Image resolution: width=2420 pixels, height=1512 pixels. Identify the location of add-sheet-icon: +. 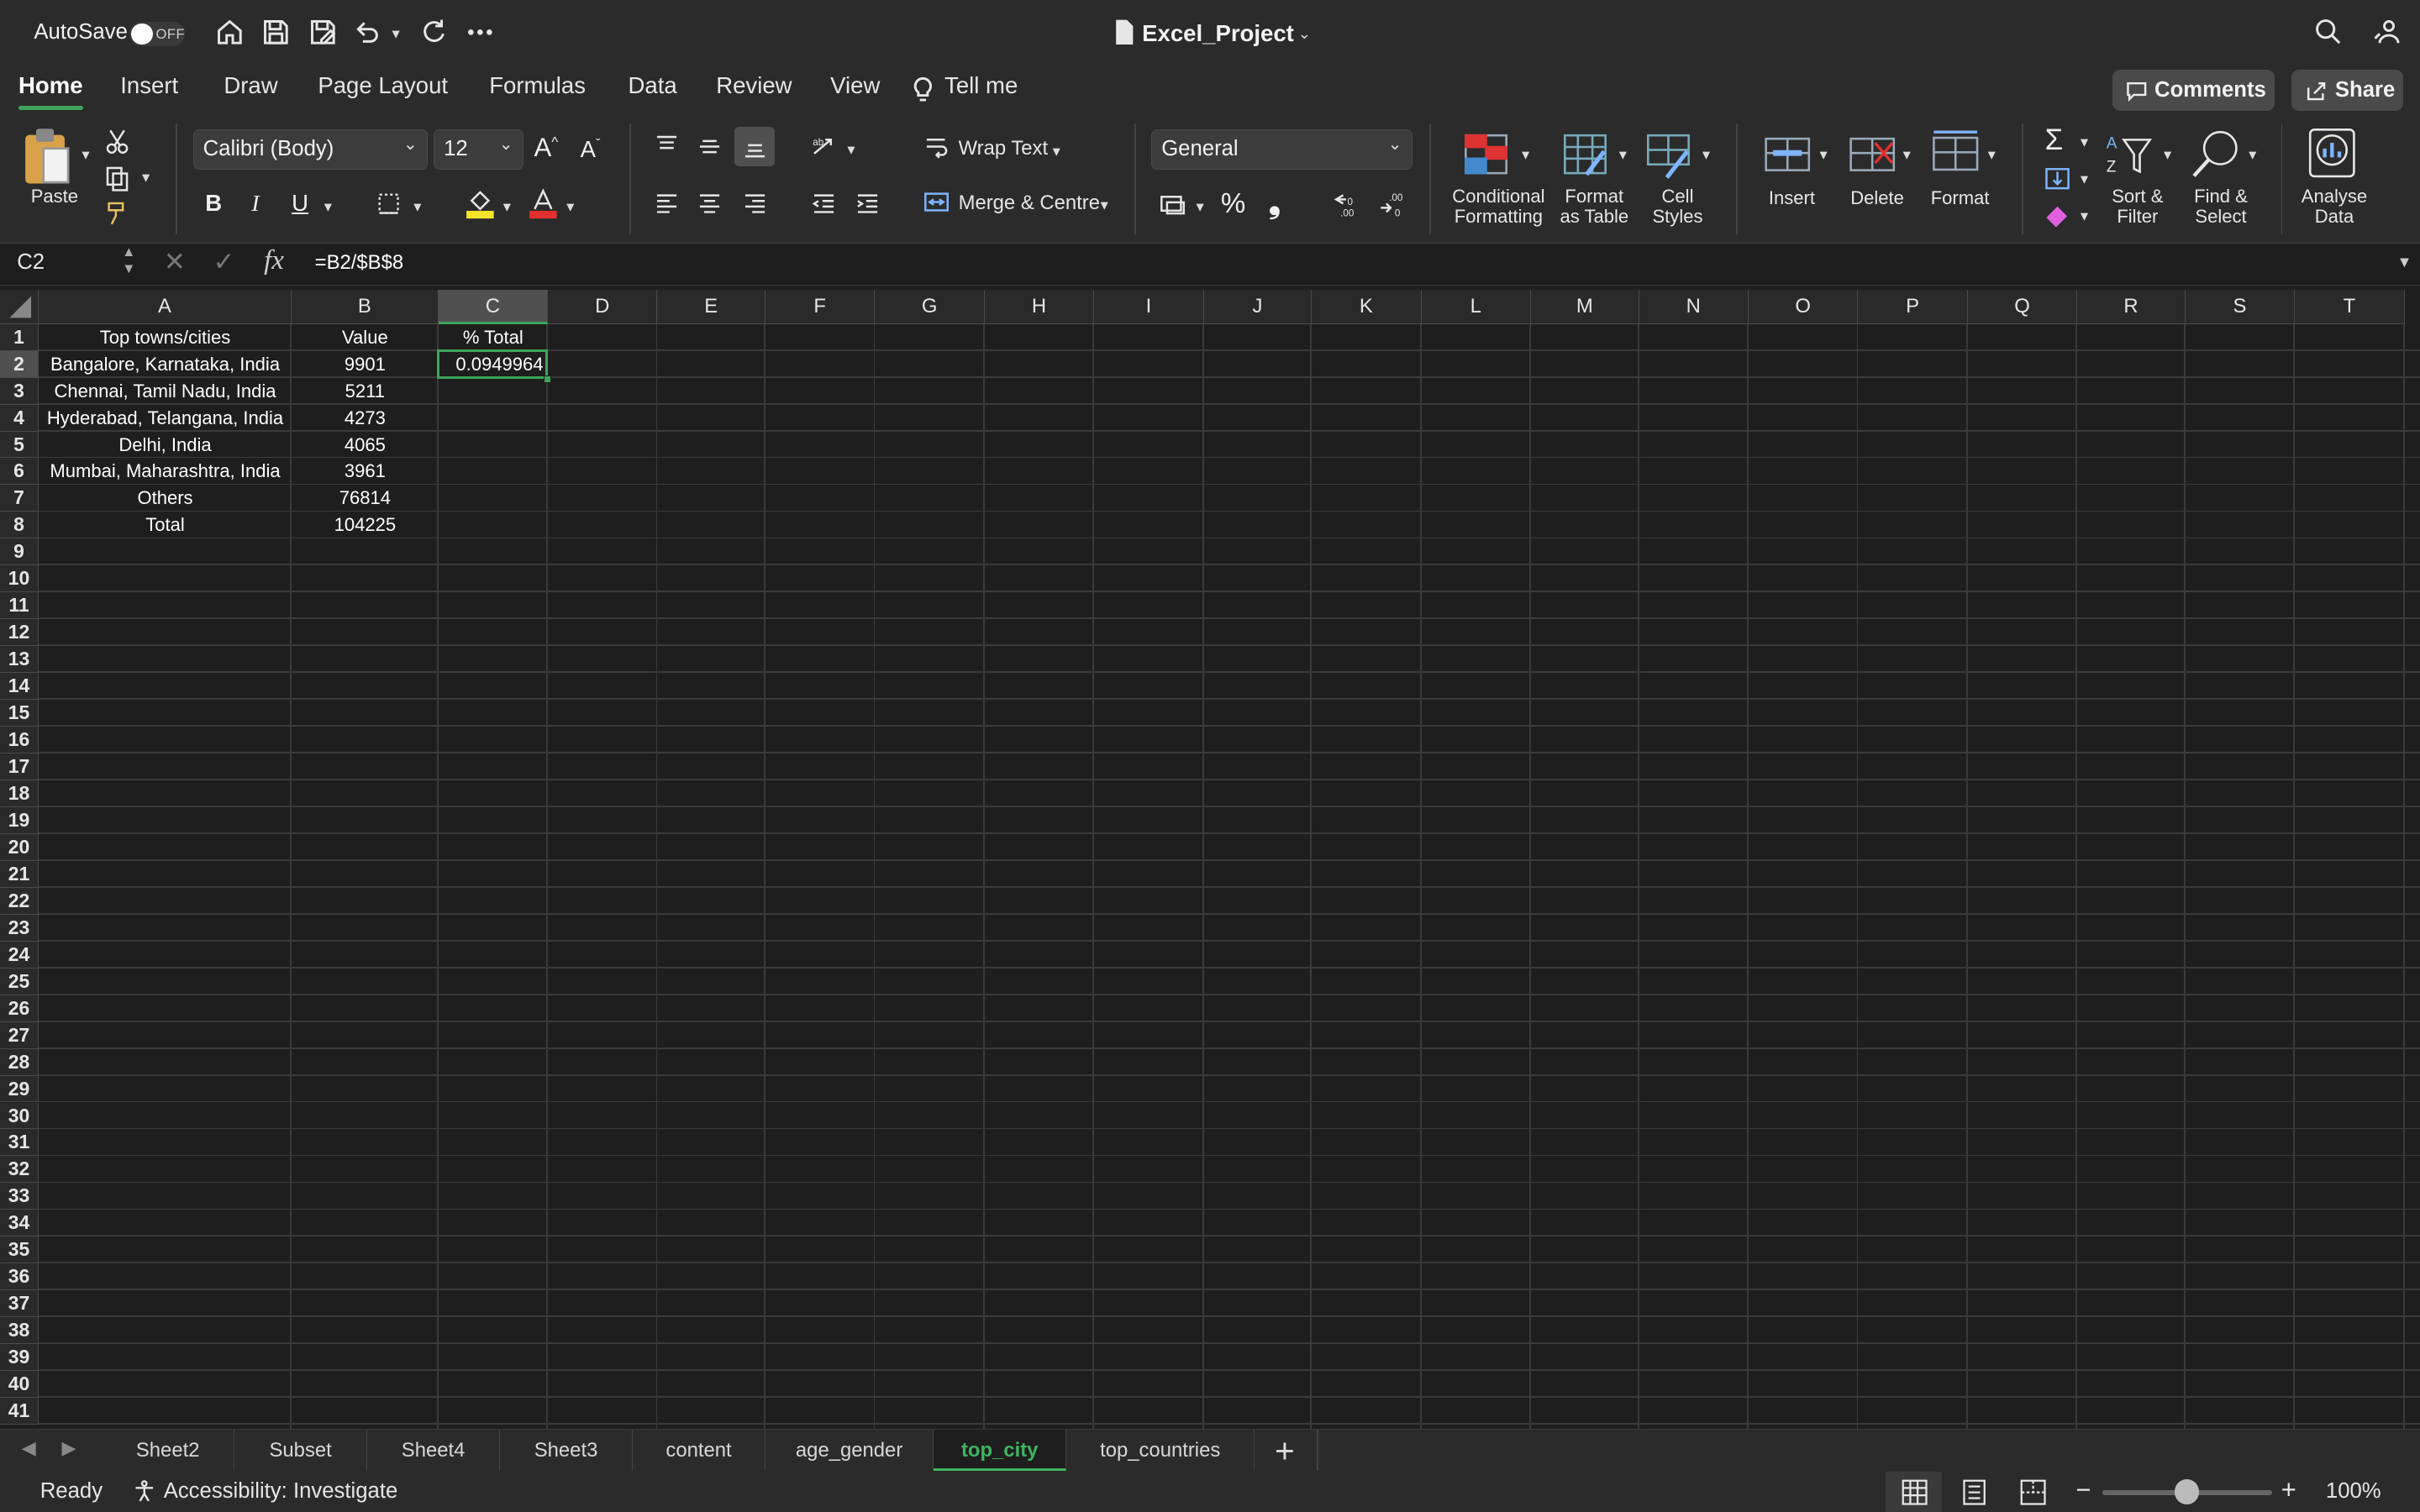
(1285, 1451).